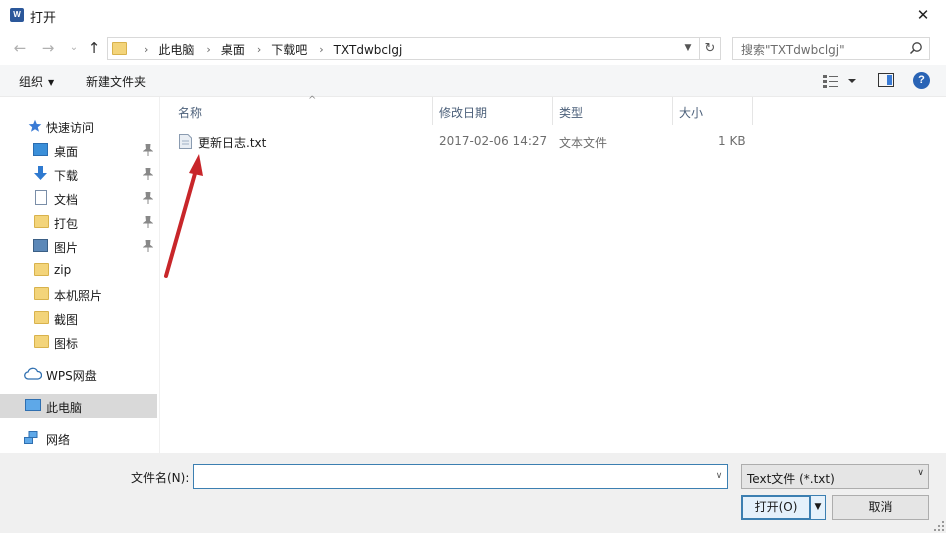 The width and height of the screenshot is (946, 533). Describe the element at coordinates (414, 48) in the screenshot. I see `address-bar: › 此电脑 › 桌面 › 下载吧 › TXTdwbclgj ▼ ↻` at that location.